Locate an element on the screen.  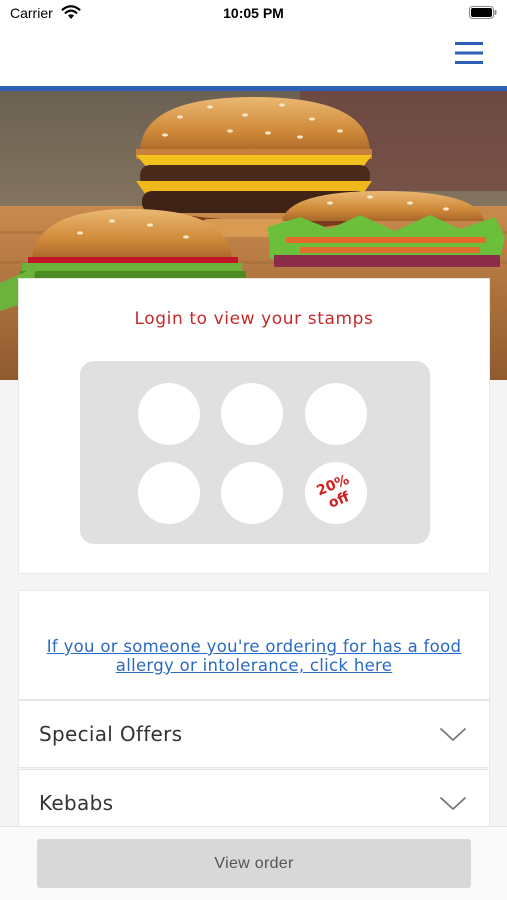
stamp-grid: 20% off is located at coordinates (255, 452).